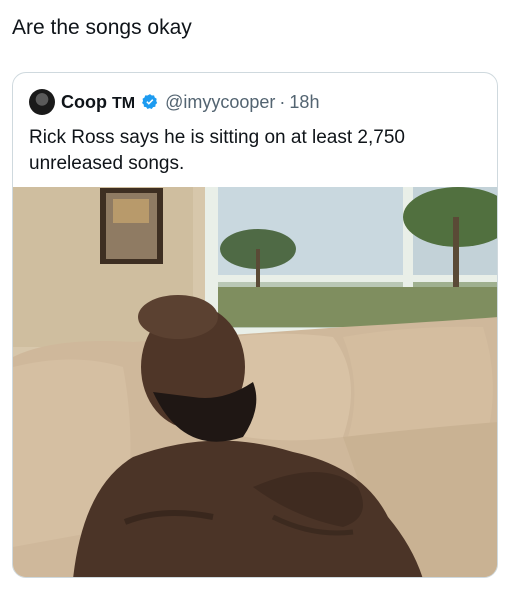 This screenshot has width=510, height=590. I want to click on verified-badge-icon, so click(150, 101).